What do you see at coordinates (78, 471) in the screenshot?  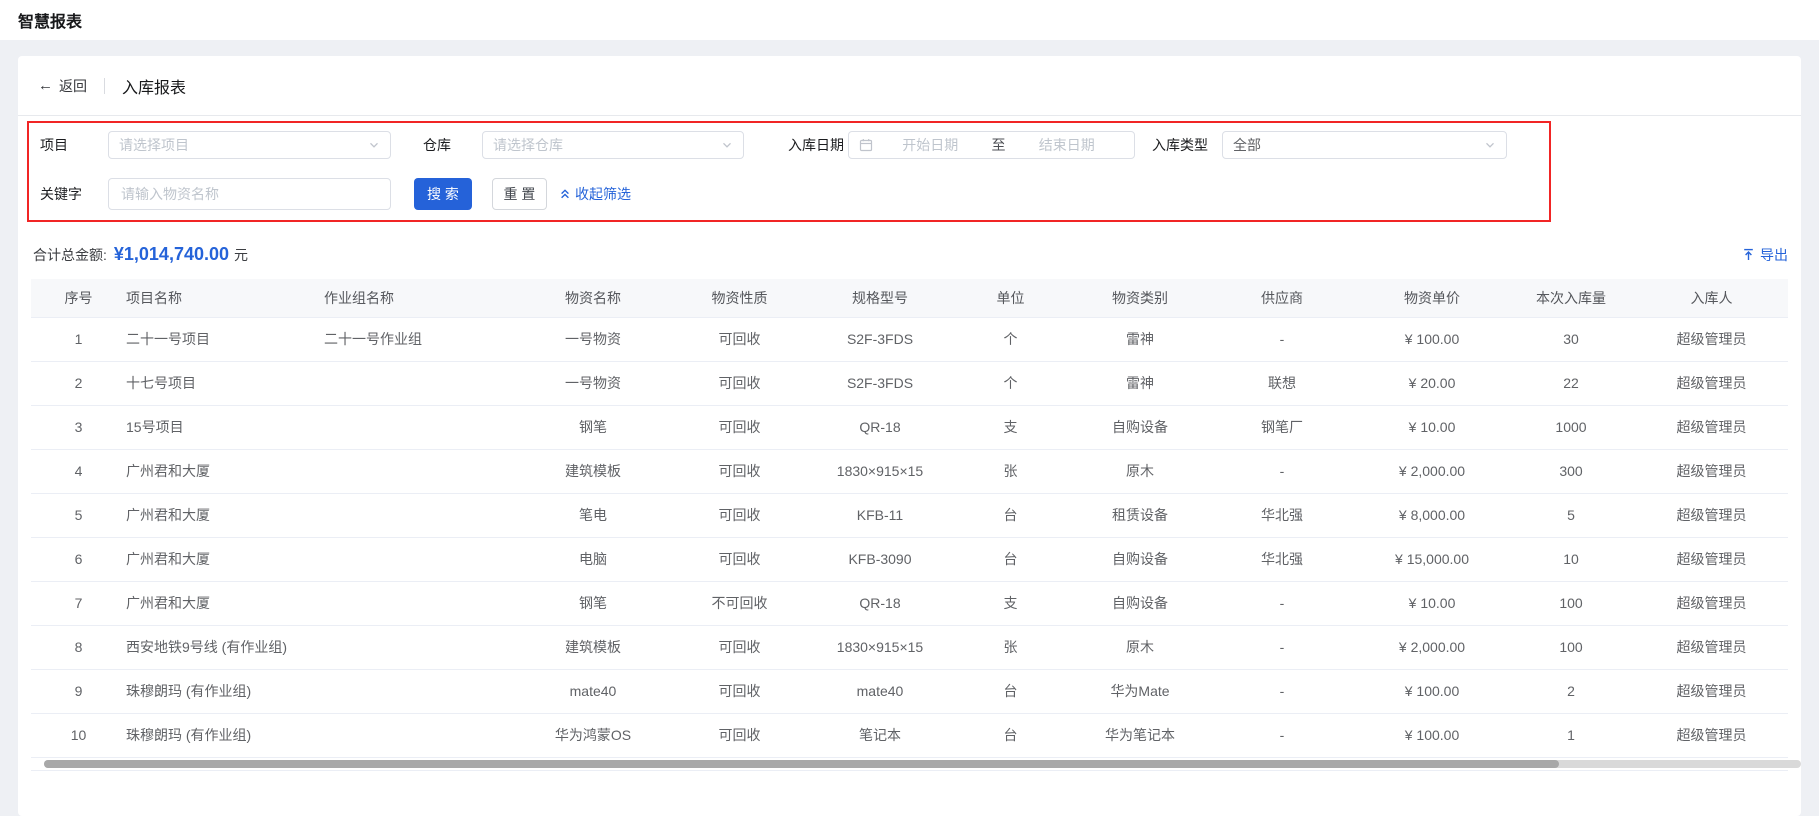 I see `table-cell: 4` at bounding box center [78, 471].